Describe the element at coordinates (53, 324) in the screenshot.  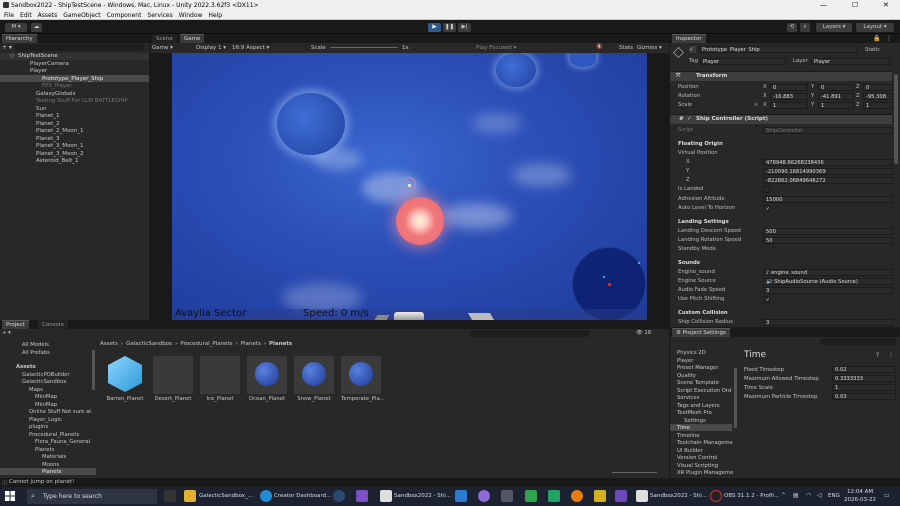
I see `tab-console: Console` at that location.